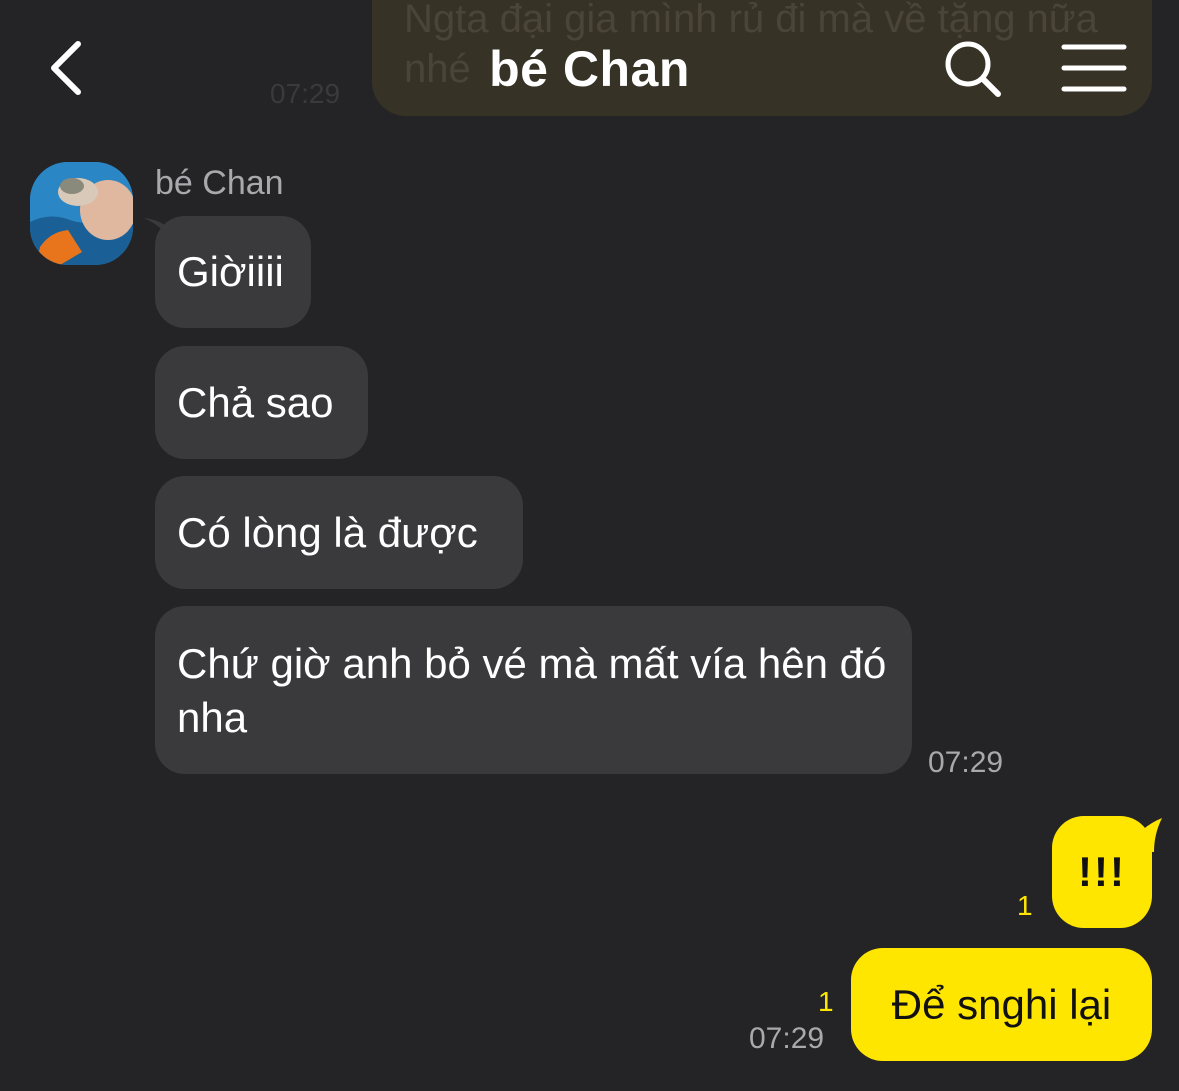 The height and width of the screenshot is (1091, 1179). I want to click on incoming-message-bubble: Có lòng là được, so click(339, 532).